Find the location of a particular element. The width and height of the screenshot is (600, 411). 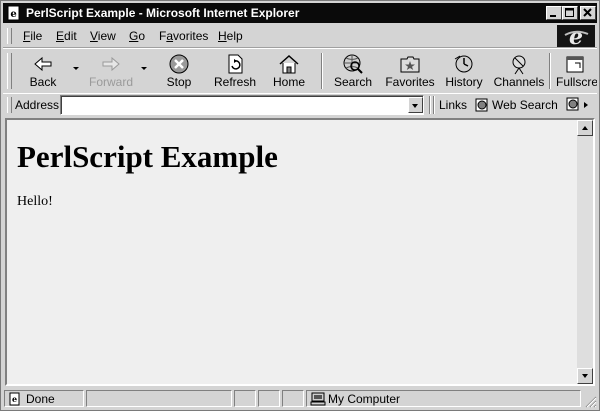

back-arrow-icon is located at coordinates (43, 64).